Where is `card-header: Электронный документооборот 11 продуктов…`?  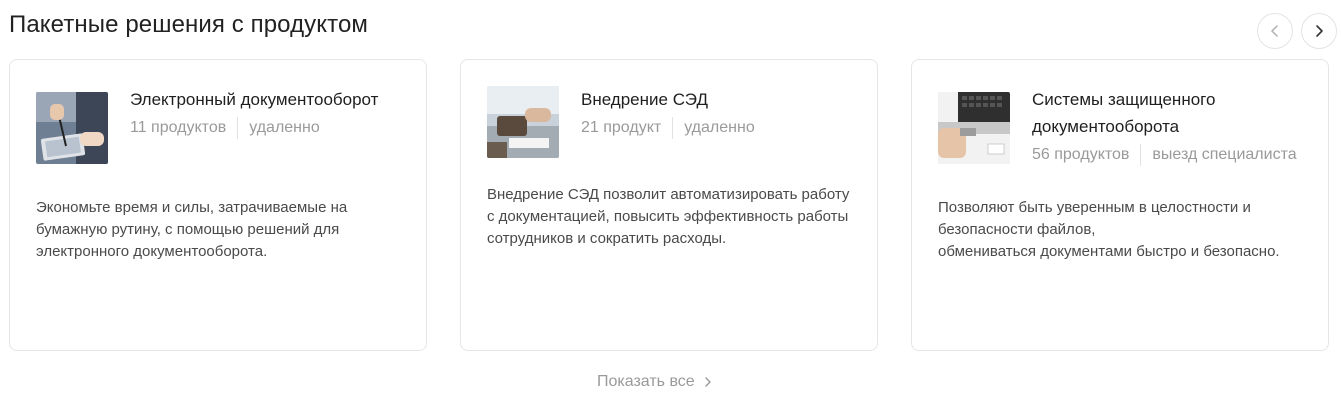 card-header: Электронный документооборот 11 продуктов… is located at coordinates (233, 125).